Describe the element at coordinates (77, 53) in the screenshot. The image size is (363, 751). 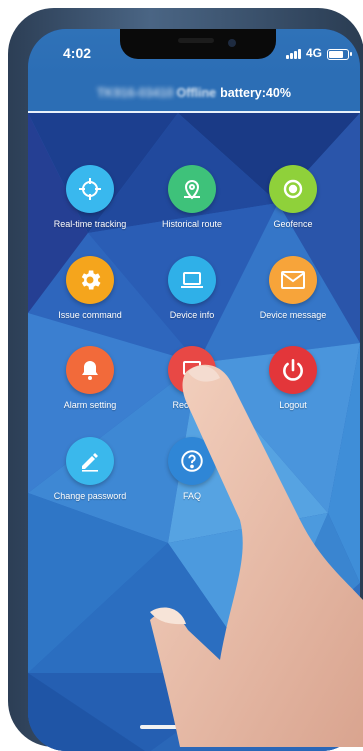
I see `status-time: 4:02` at that location.